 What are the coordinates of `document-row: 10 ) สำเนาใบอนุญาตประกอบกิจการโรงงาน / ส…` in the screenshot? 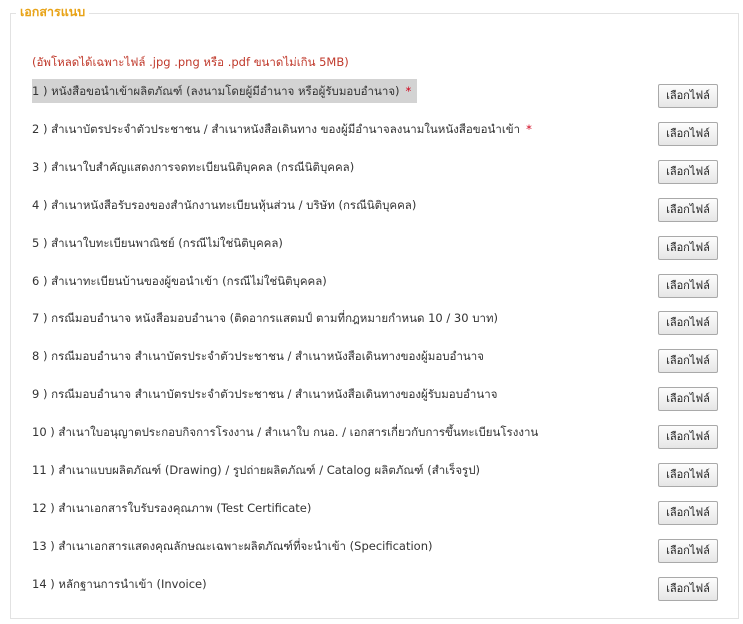 It's located at (376, 434).